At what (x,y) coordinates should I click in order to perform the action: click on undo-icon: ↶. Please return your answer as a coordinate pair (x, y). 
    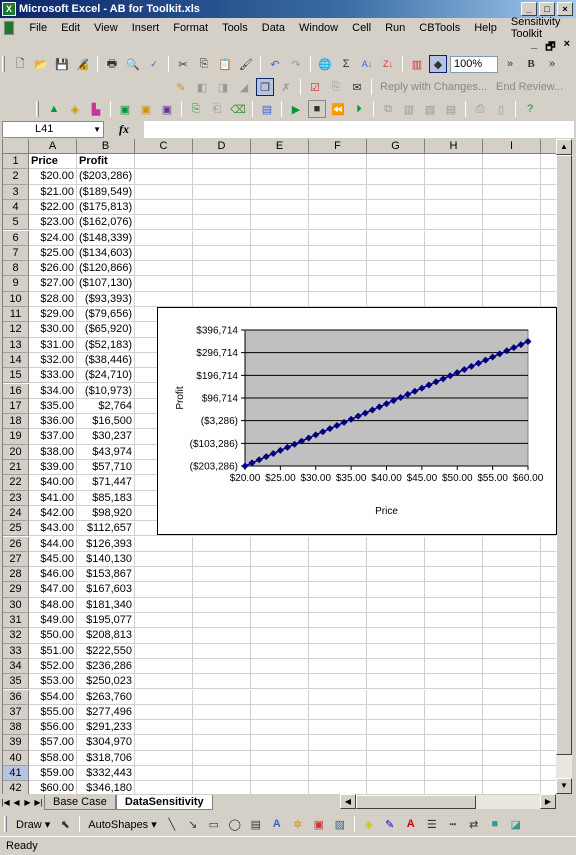
    Looking at the image, I should click on (275, 64).